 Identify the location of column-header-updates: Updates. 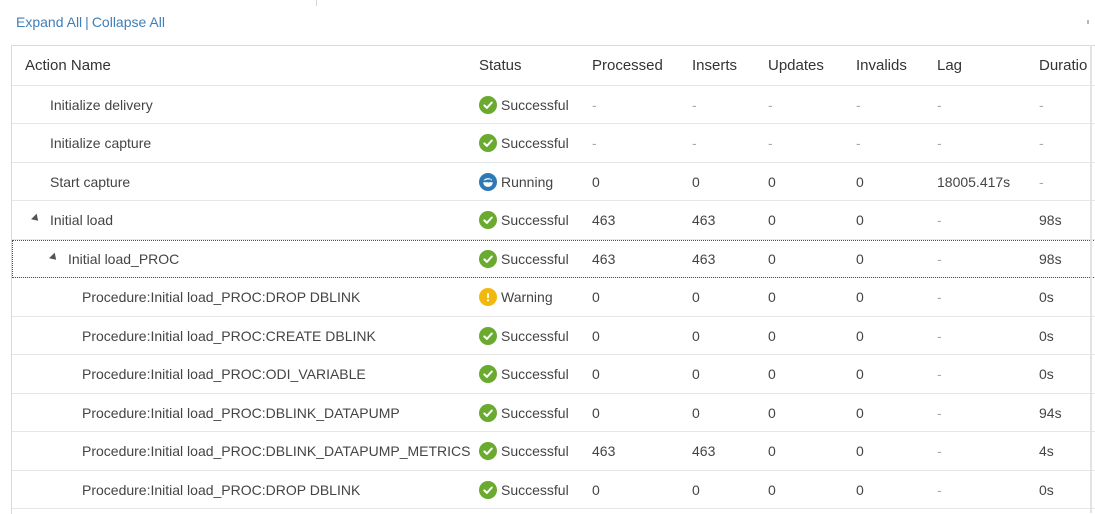
(811, 65).